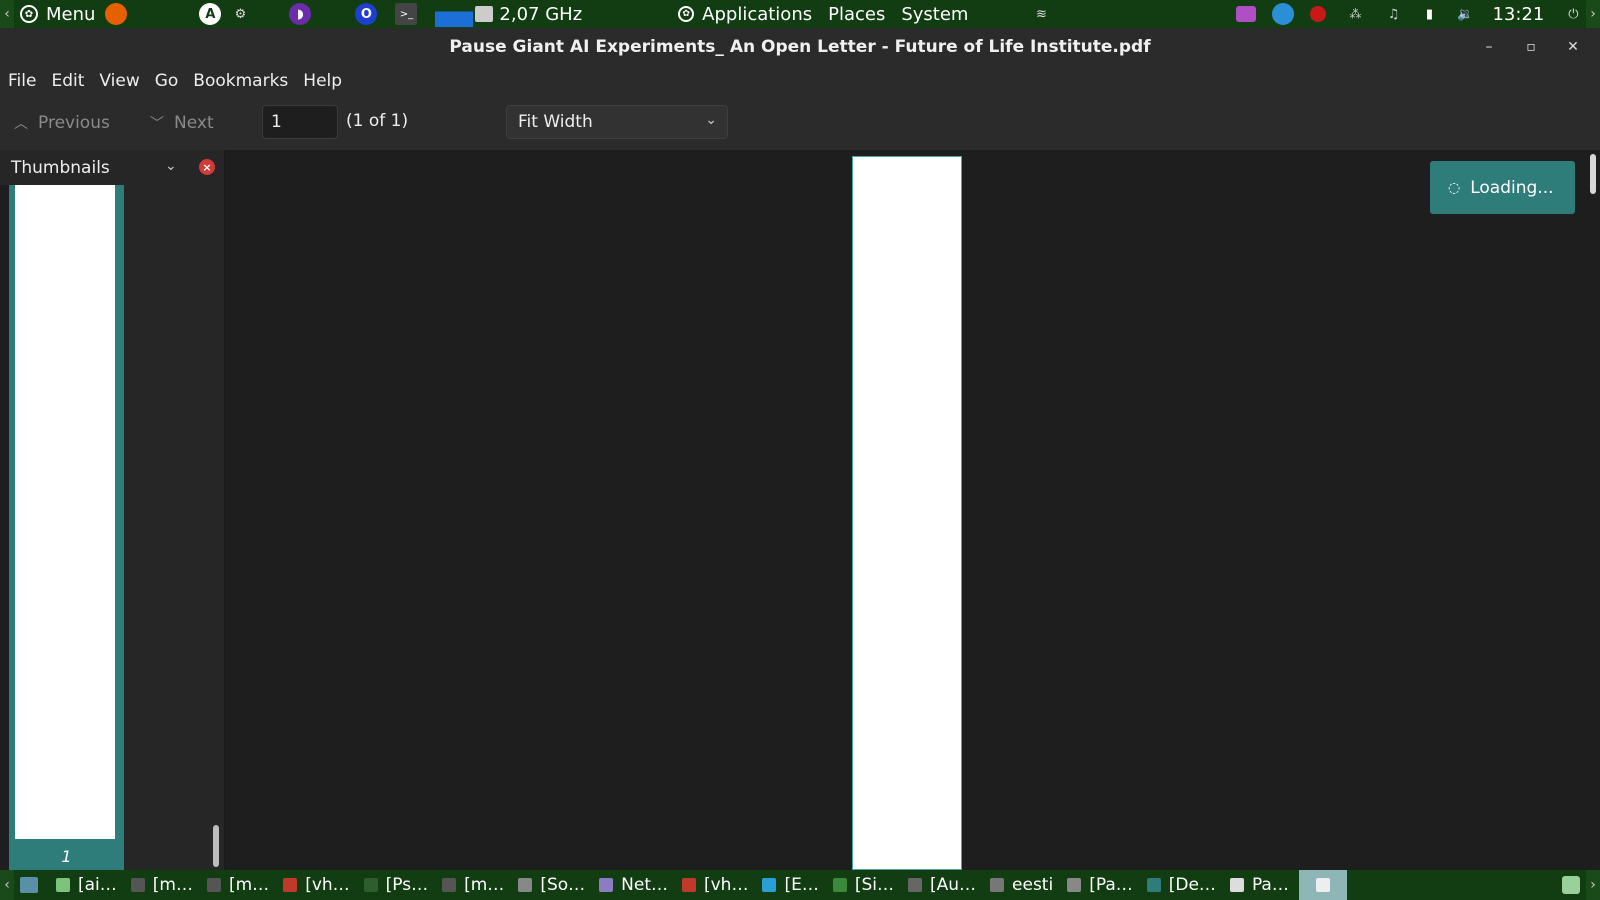  I want to click on menu-view: View, so click(119, 81).